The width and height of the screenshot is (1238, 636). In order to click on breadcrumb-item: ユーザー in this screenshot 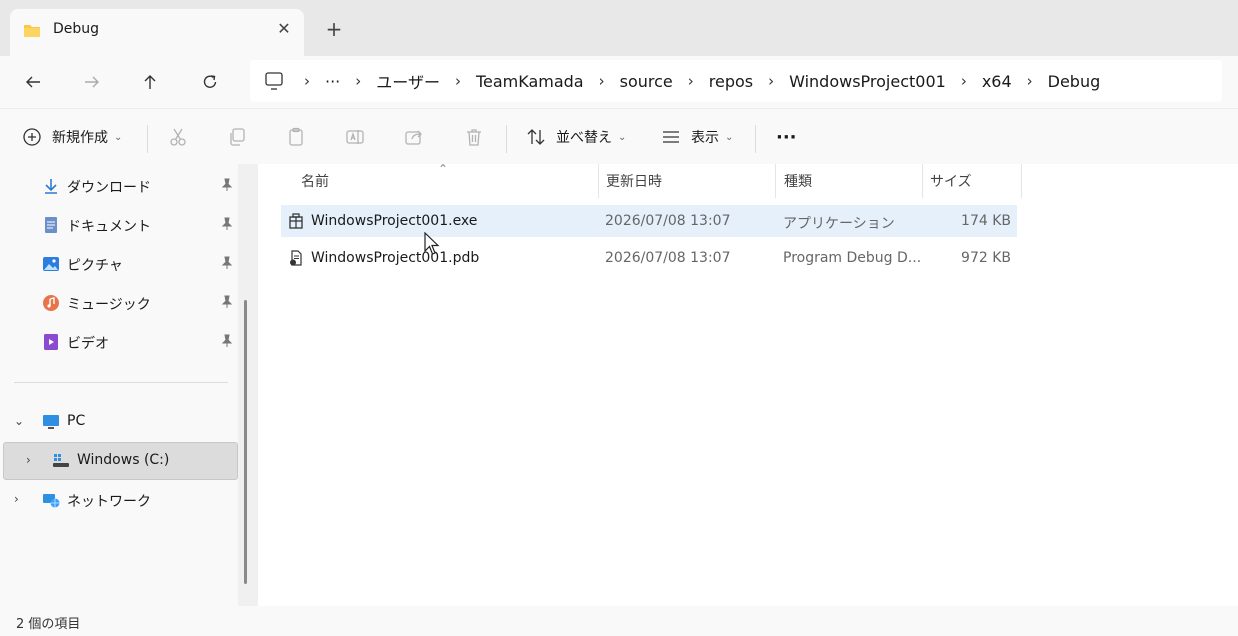, I will do `click(408, 81)`.